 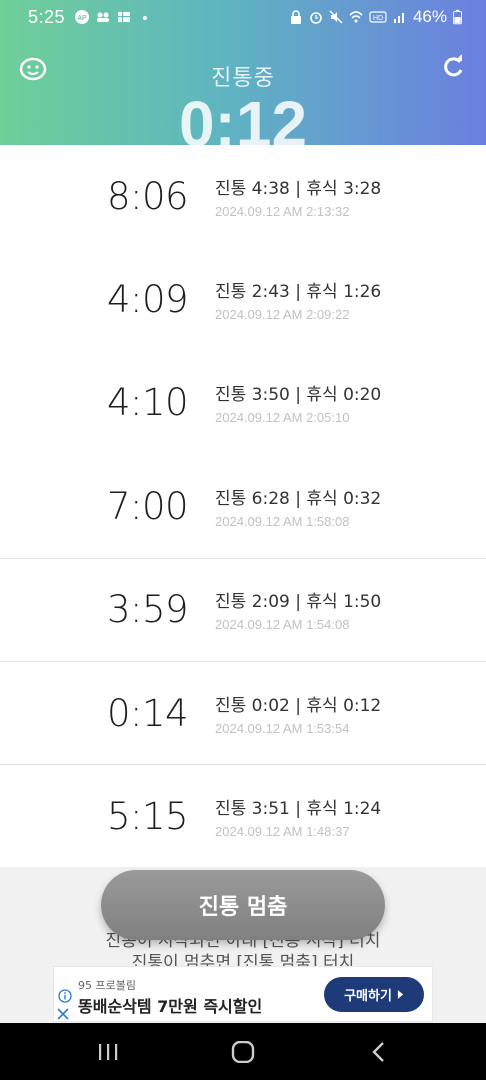 What do you see at coordinates (336, 17) in the screenshot?
I see `mute-icon` at bounding box center [336, 17].